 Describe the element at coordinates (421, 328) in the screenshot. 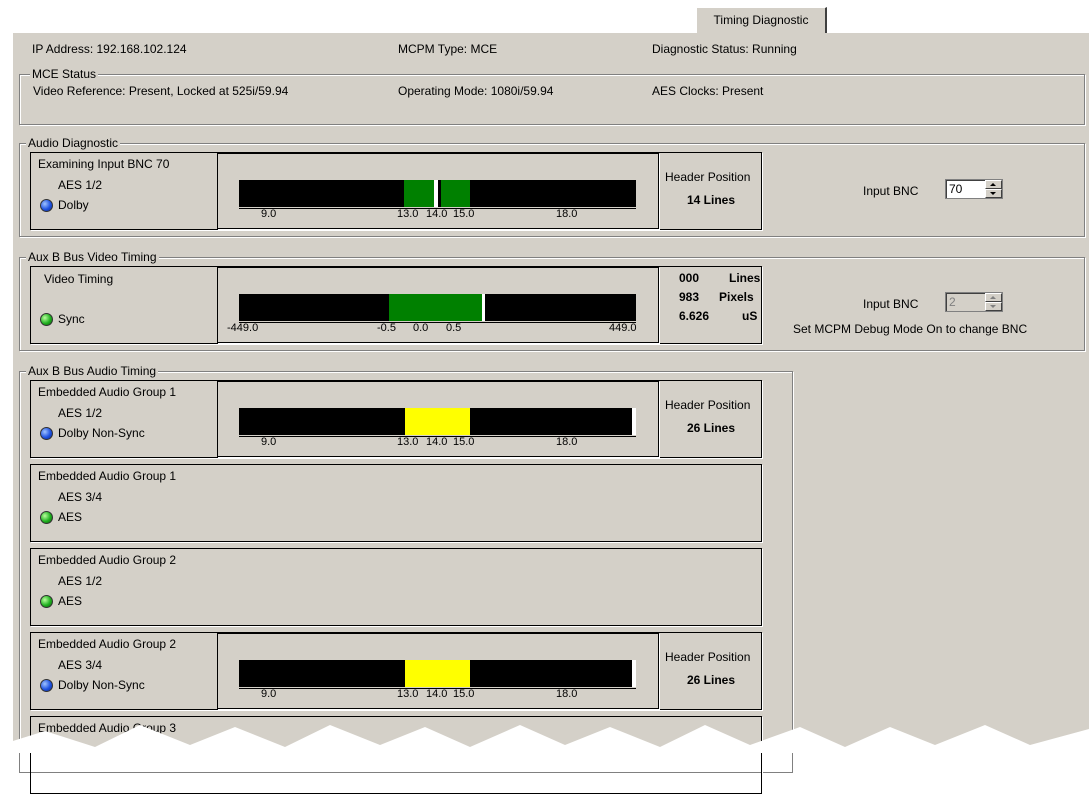

I see `tick-label: 0.0` at that location.